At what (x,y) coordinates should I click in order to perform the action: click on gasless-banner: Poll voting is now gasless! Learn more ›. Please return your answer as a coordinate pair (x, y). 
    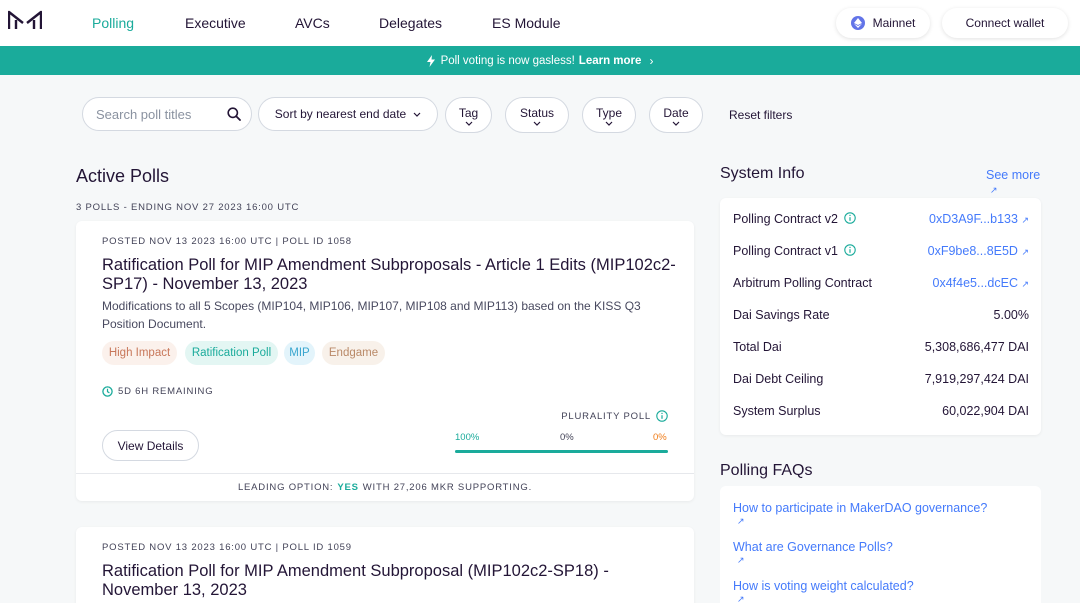
    Looking at the image, I should click on (540, 60).